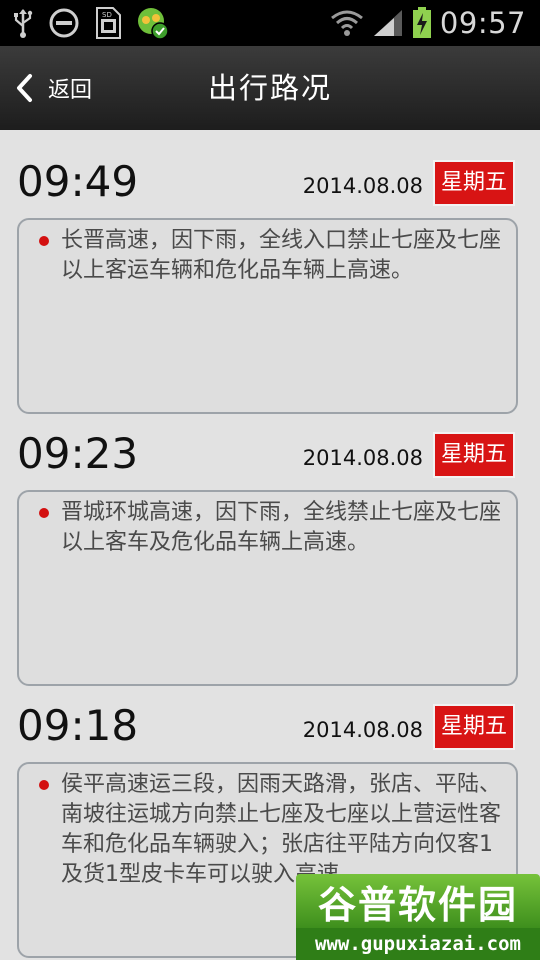 The height and width of the screenshot is (960, 540). Describe the element at coordinates (482, 23) in the screenshot. I see `status-time: 09:57` at that location.